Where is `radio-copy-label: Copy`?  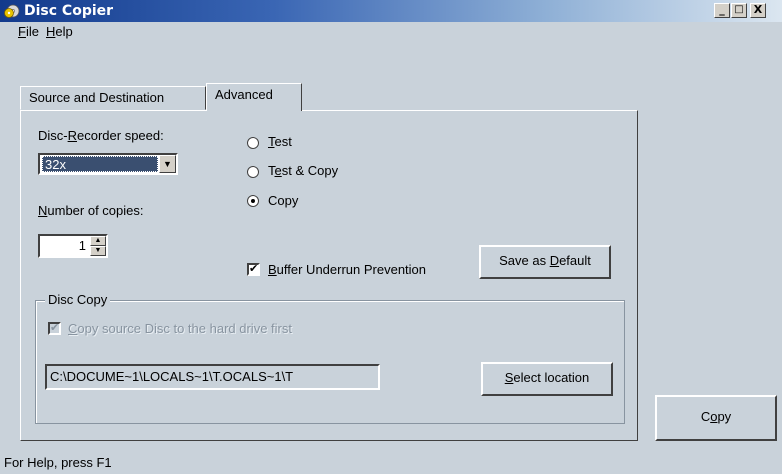
radio-copy-label: Copy is located at coordinates (283, 200).